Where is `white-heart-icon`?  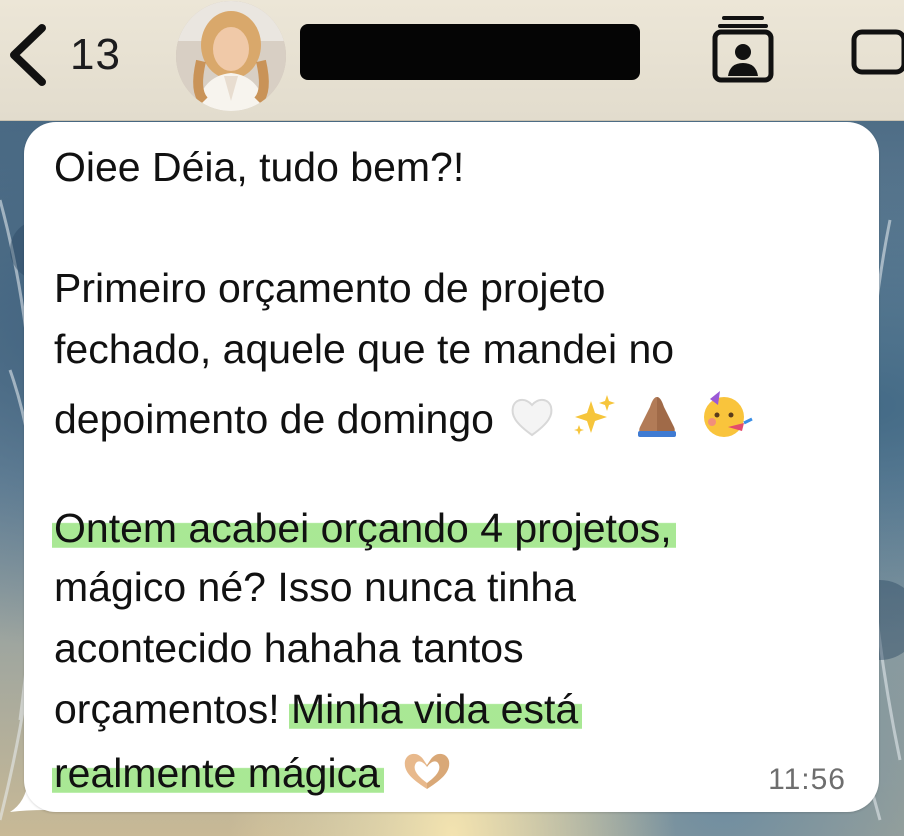 white-heart-icon is located at coordinates (532, 420).